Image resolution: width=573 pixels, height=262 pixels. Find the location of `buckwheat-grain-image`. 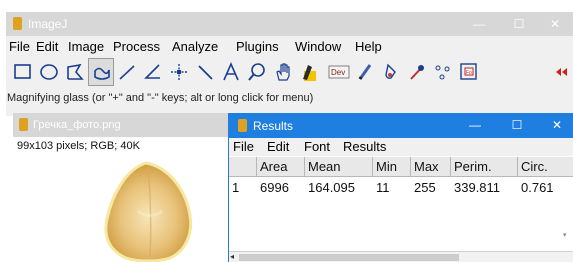

buckwheat-grain-image is located at coordinates (148, 211).